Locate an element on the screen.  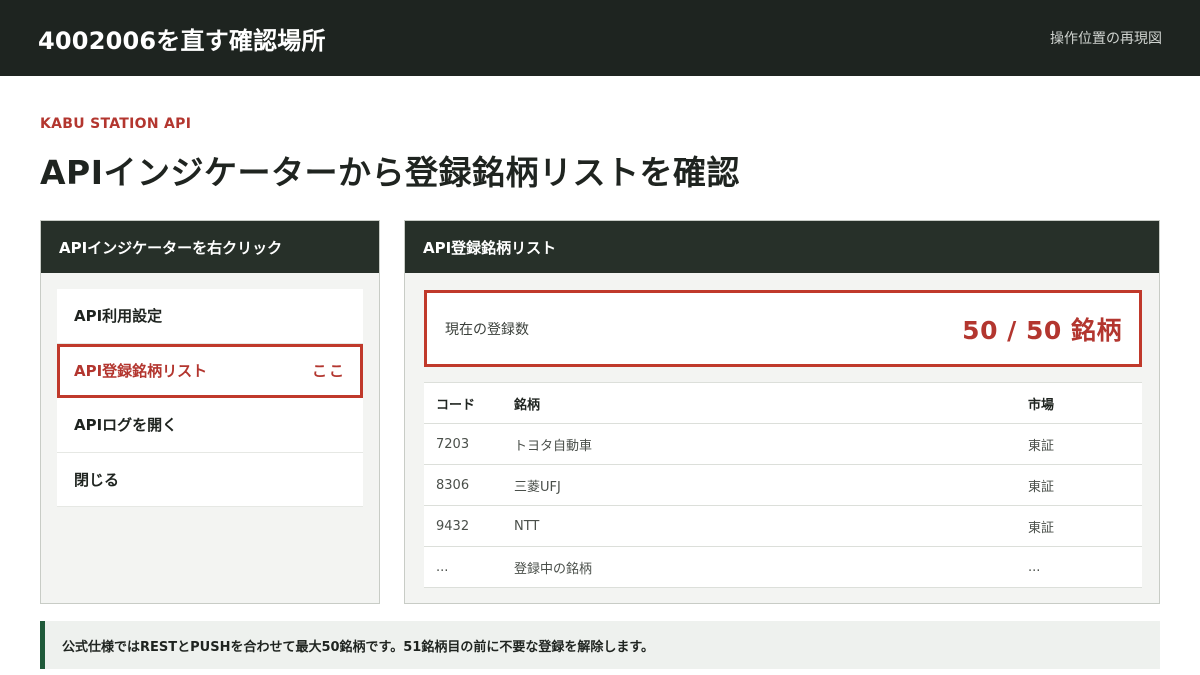
menu-item-label: API利用設定 is located at coordinates (118, 316).